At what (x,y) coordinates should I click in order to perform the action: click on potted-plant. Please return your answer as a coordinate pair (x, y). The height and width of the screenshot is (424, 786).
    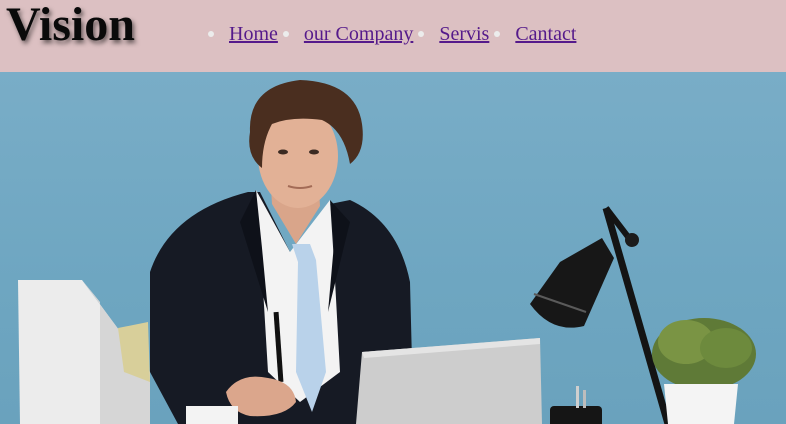
    Looking at the image, I should click on (704, 371).